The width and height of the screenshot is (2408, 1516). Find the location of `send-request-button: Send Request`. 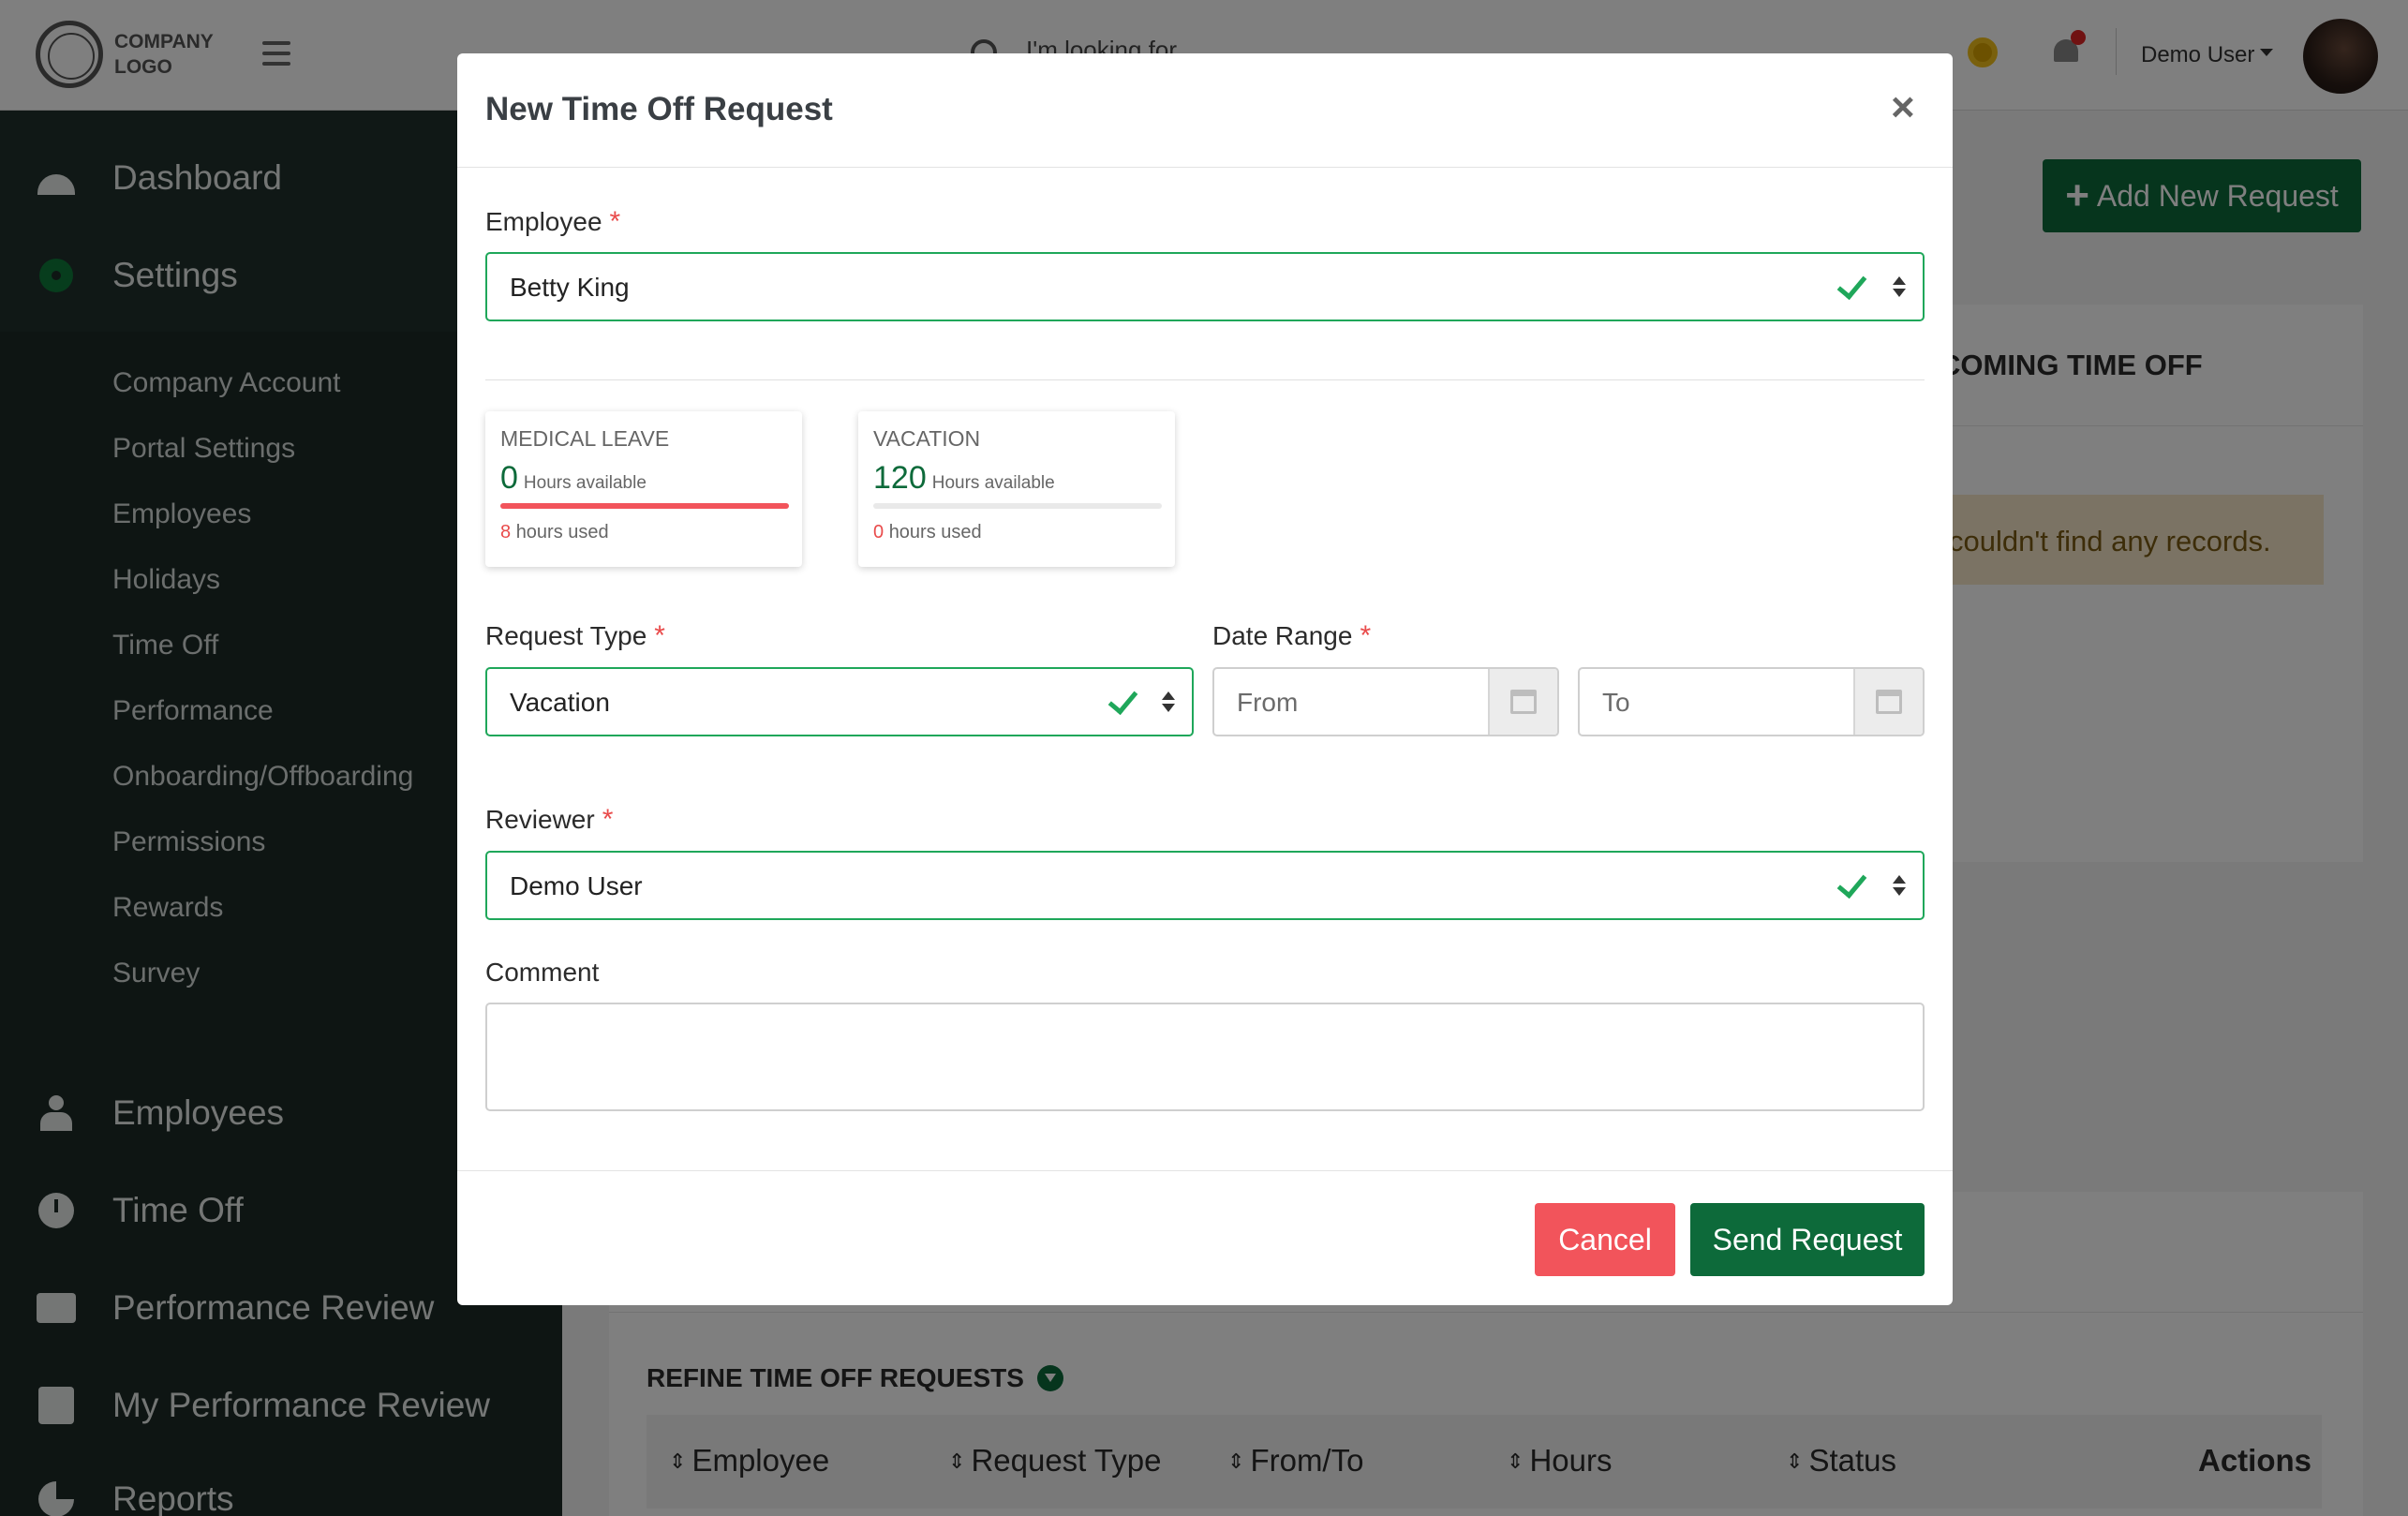

send-request-button: Send Request is located at coordinates (1807, 1239).